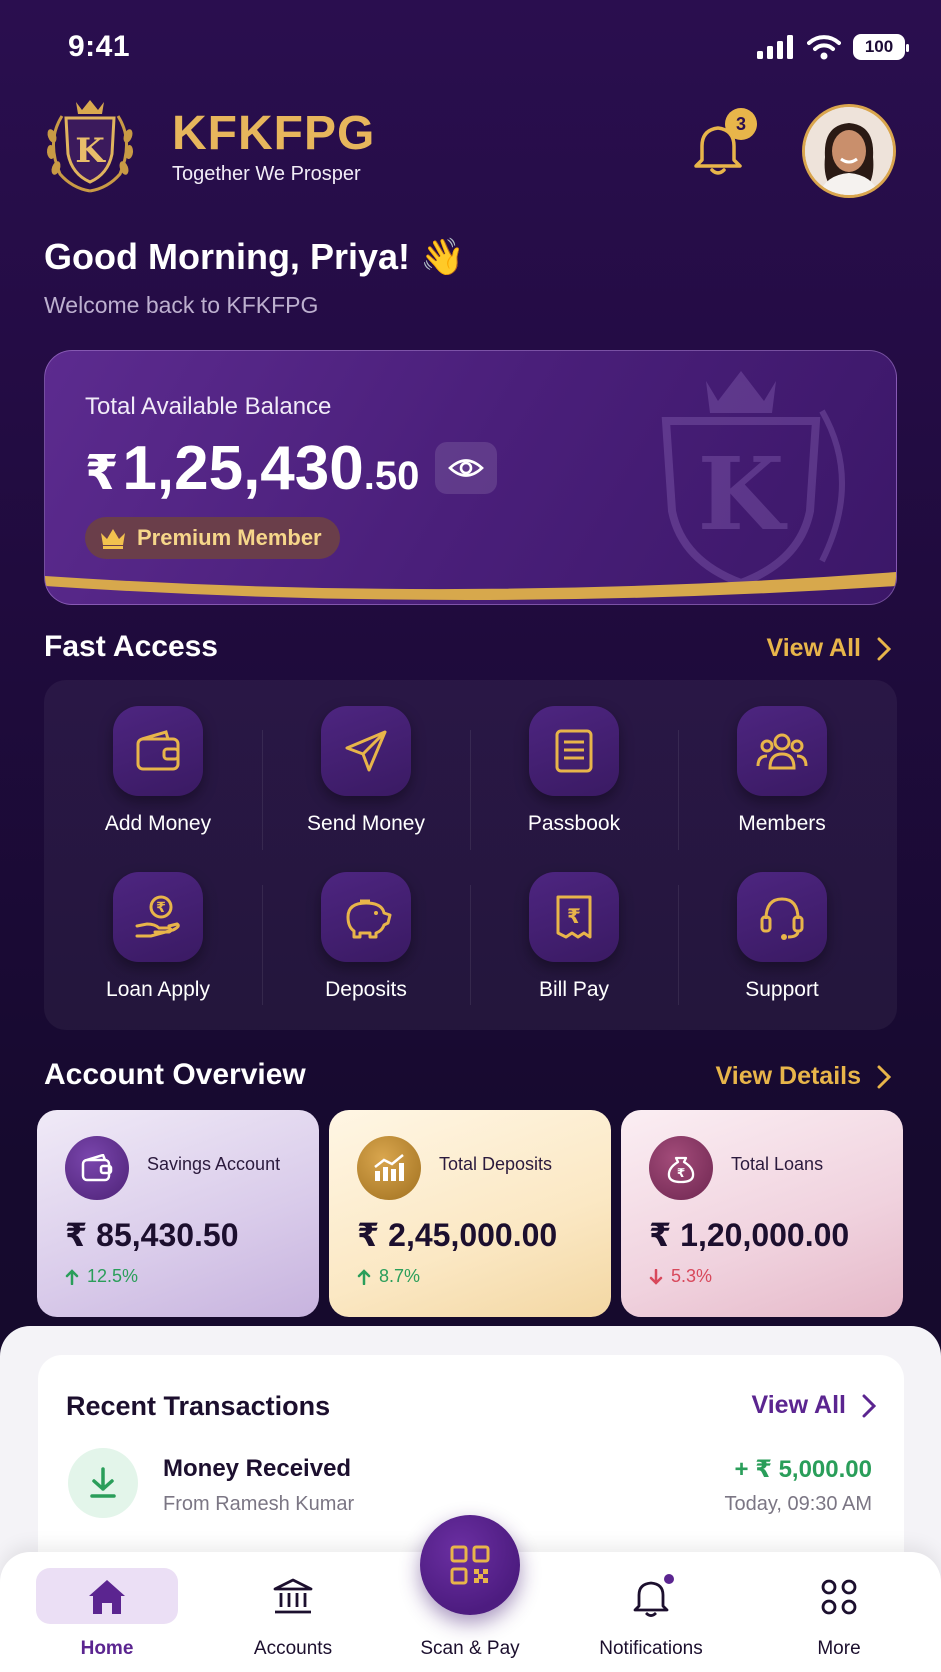  I want to click on more-grid-icon, so click(839, 1597).